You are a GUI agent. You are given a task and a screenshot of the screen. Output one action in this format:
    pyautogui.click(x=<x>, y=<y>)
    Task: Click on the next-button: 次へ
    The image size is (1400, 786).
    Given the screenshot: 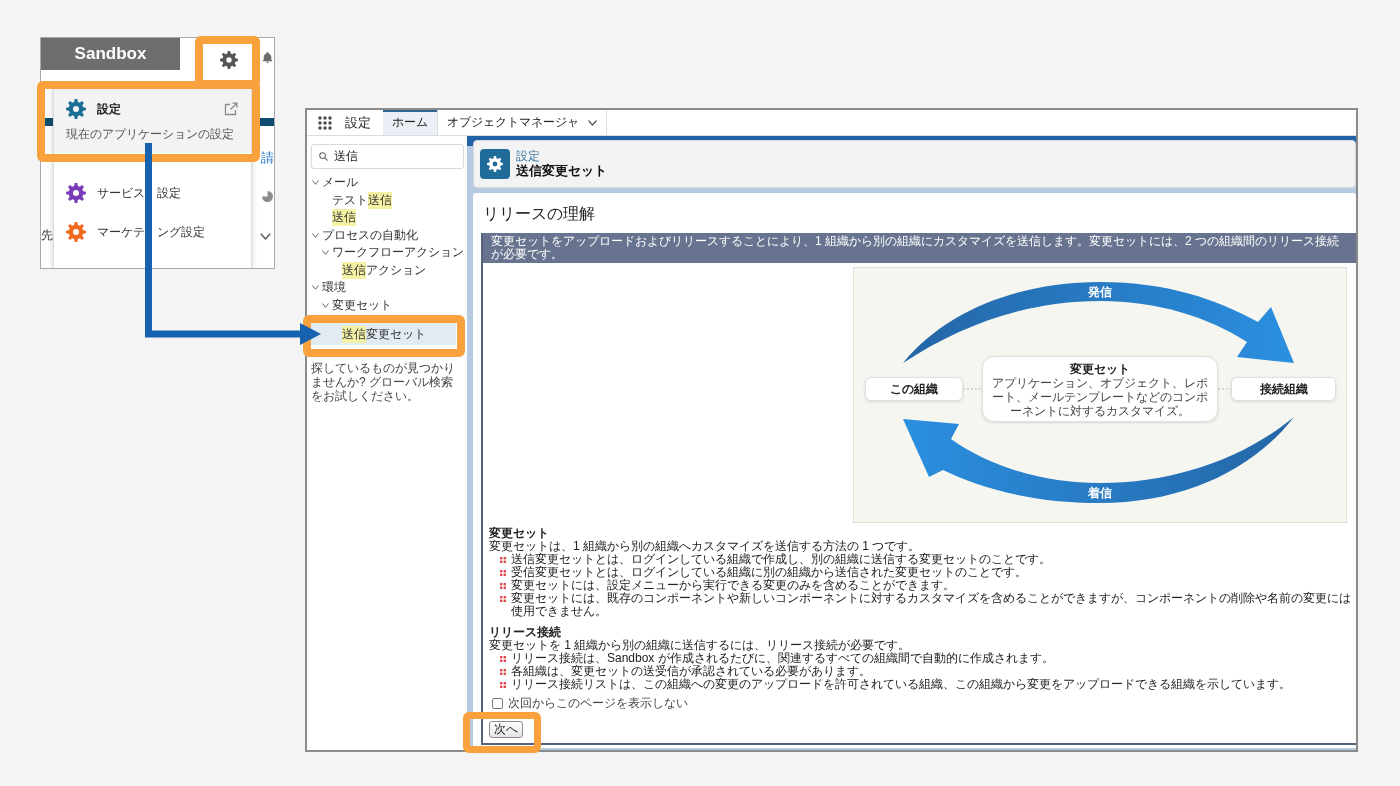 What is the action you would take?
    pyautogui.click(x=506, y=729)
    